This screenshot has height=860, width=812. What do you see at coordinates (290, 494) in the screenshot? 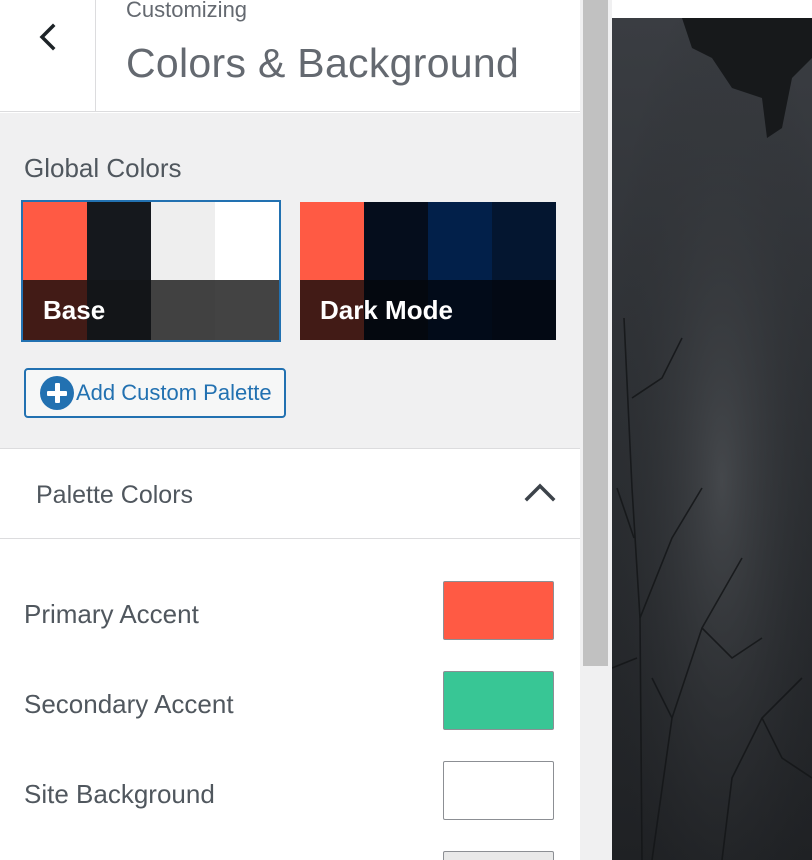
I see `palette-colors-toggle: Palette Colors` at bounding box center [290, 494].